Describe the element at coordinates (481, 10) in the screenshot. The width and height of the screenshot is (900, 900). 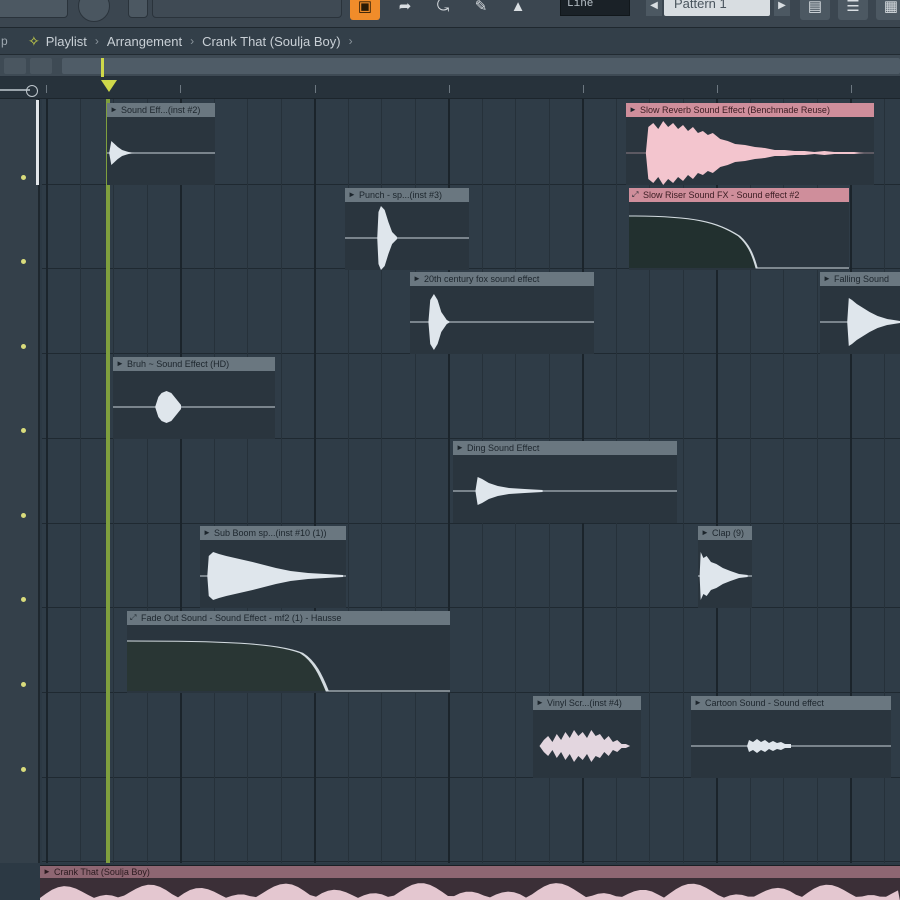
I see `pencil-icon: ✎` at that location.